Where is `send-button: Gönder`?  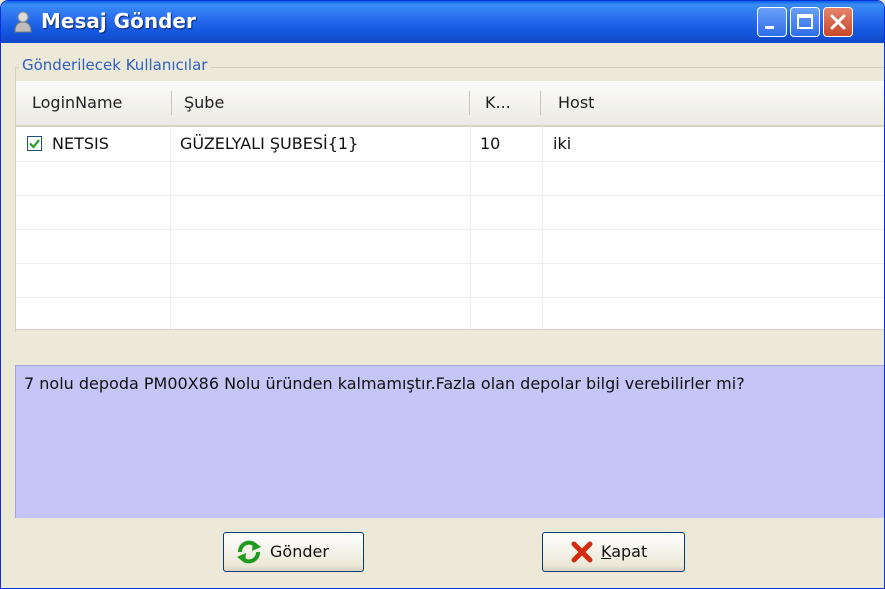 send-button: Gönder is located at coordinates (293, 552).